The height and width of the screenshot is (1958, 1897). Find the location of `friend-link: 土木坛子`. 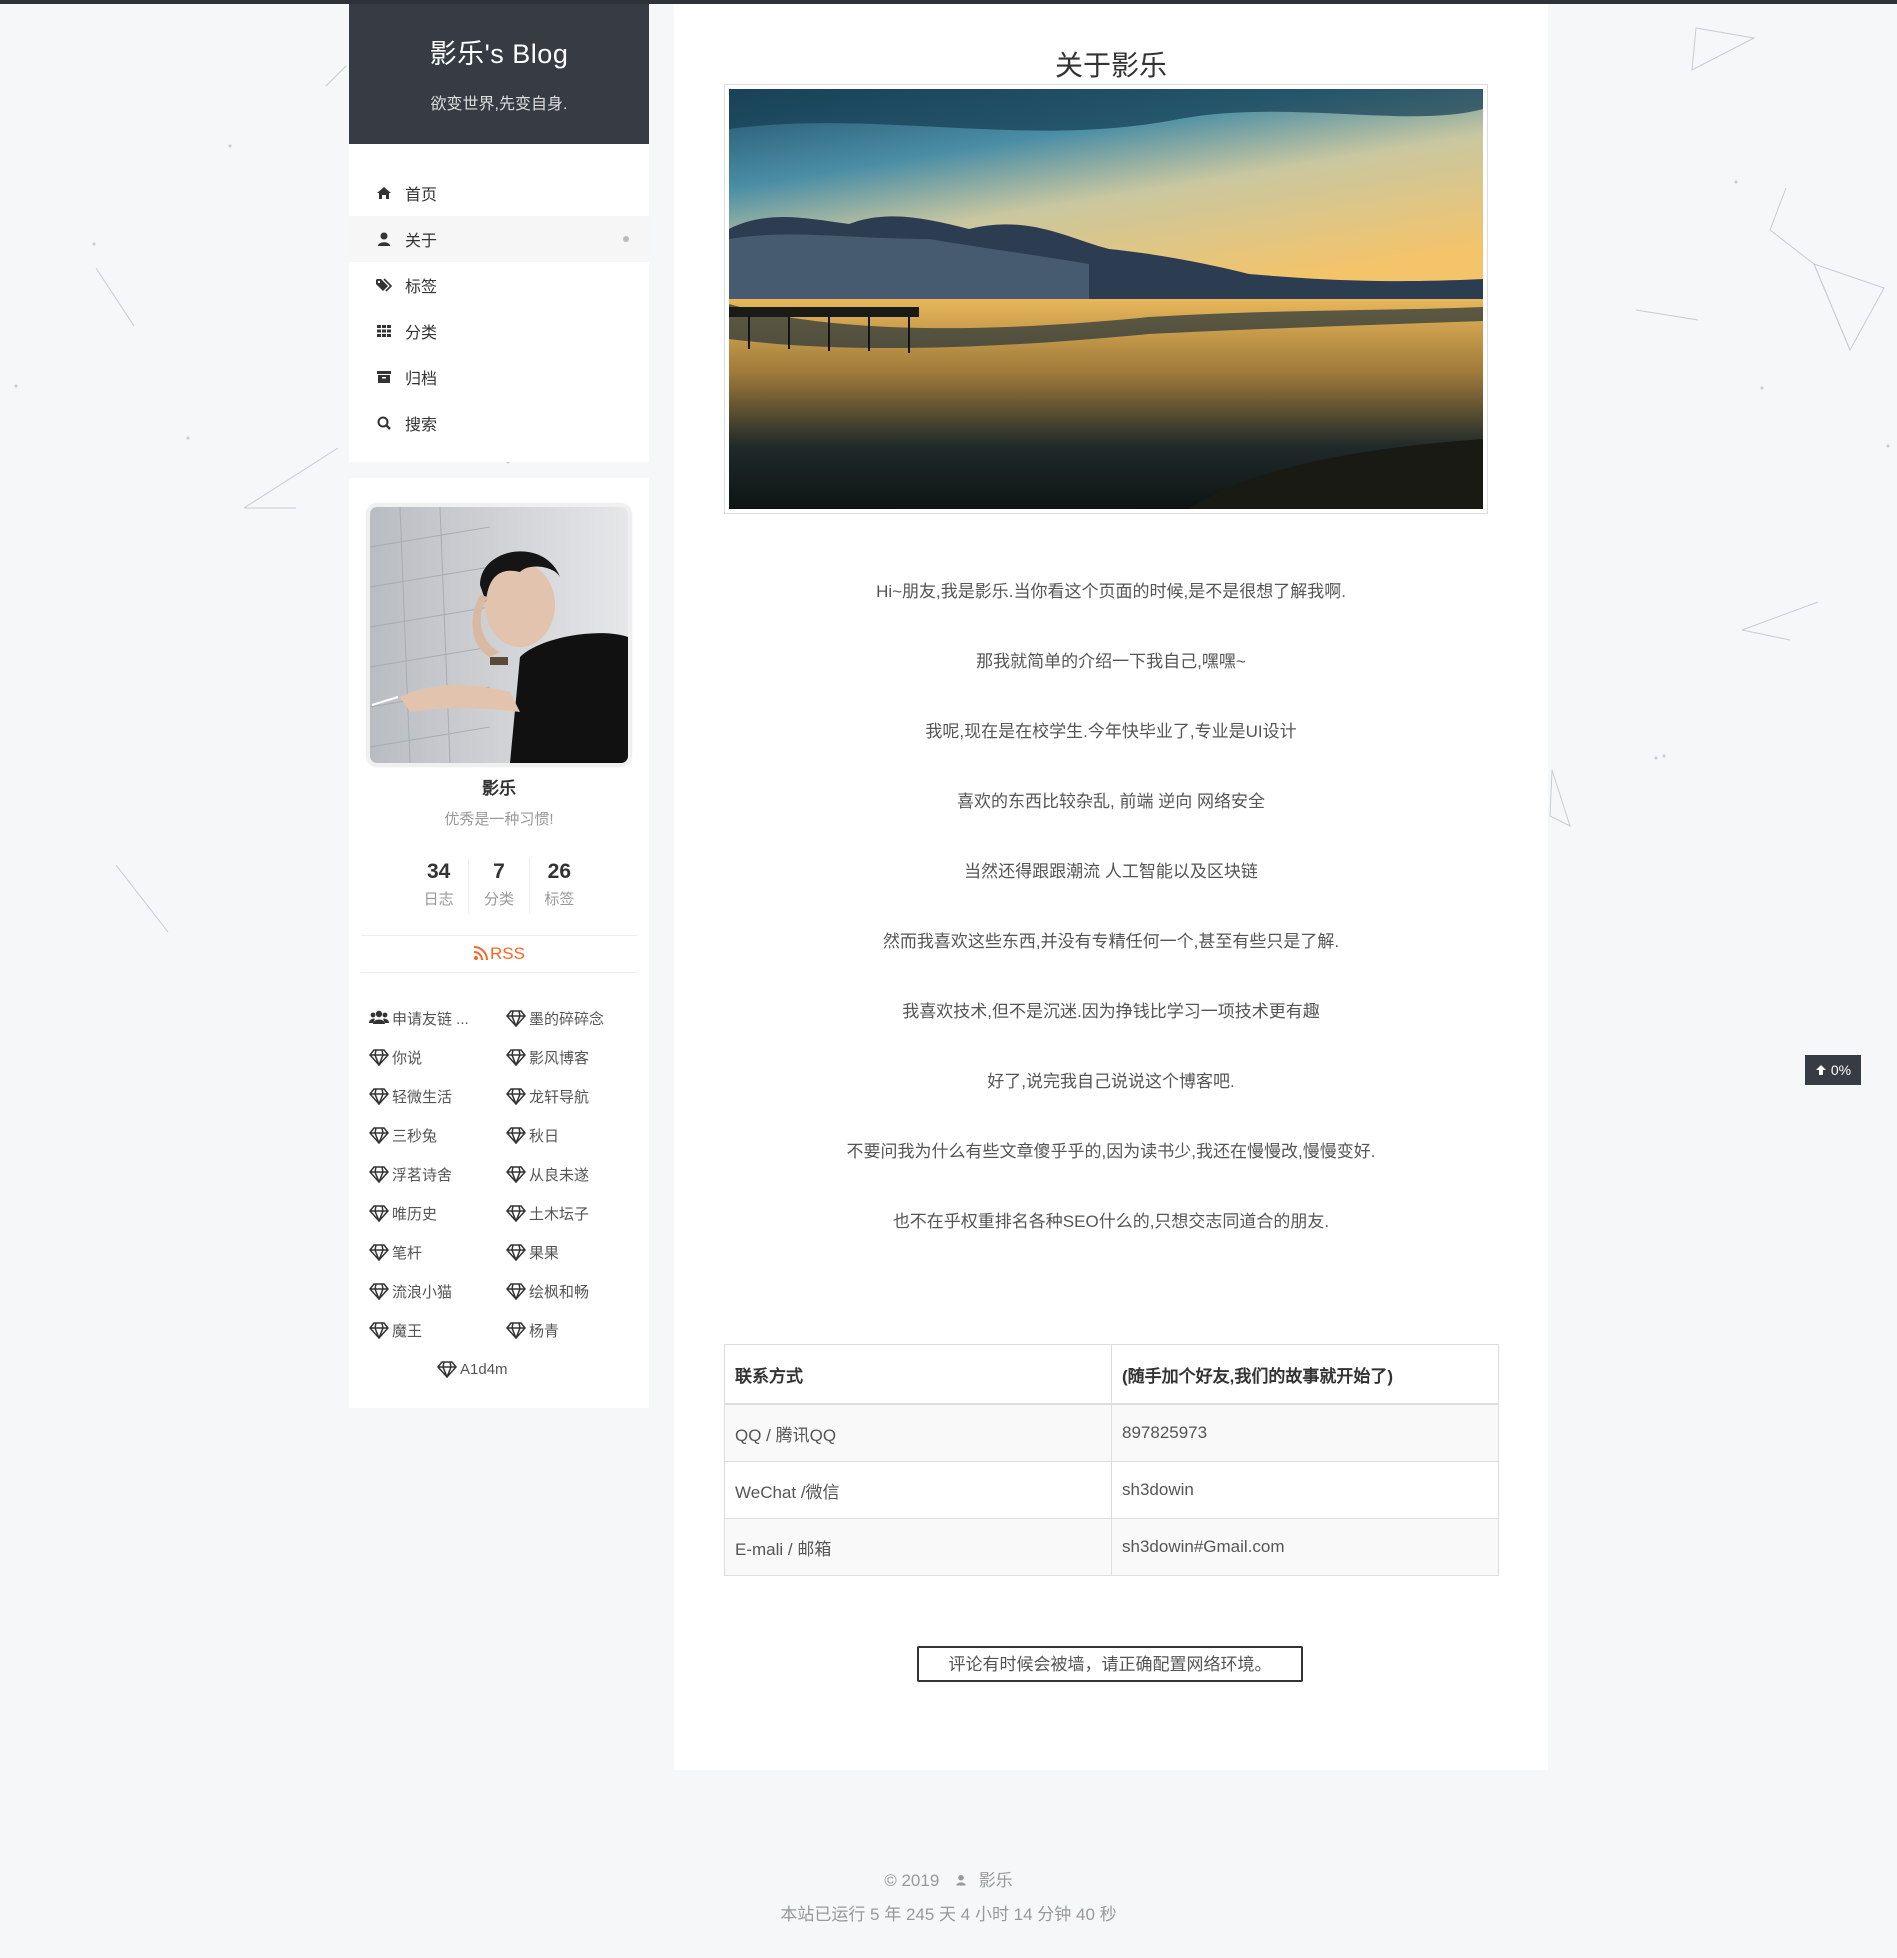

friend-link: 土木坛子 is located at coordinates (547, 1213).